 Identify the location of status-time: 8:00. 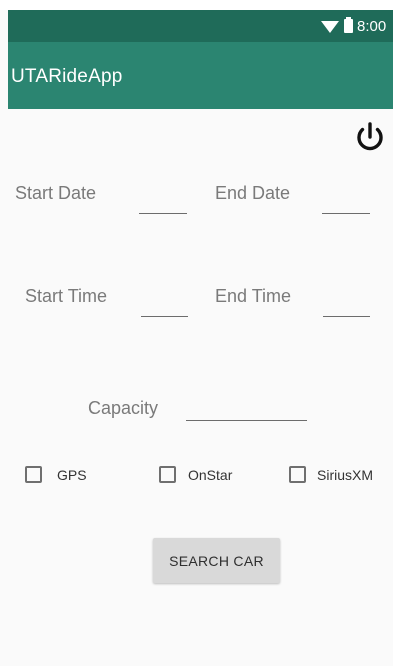
(372, 26).